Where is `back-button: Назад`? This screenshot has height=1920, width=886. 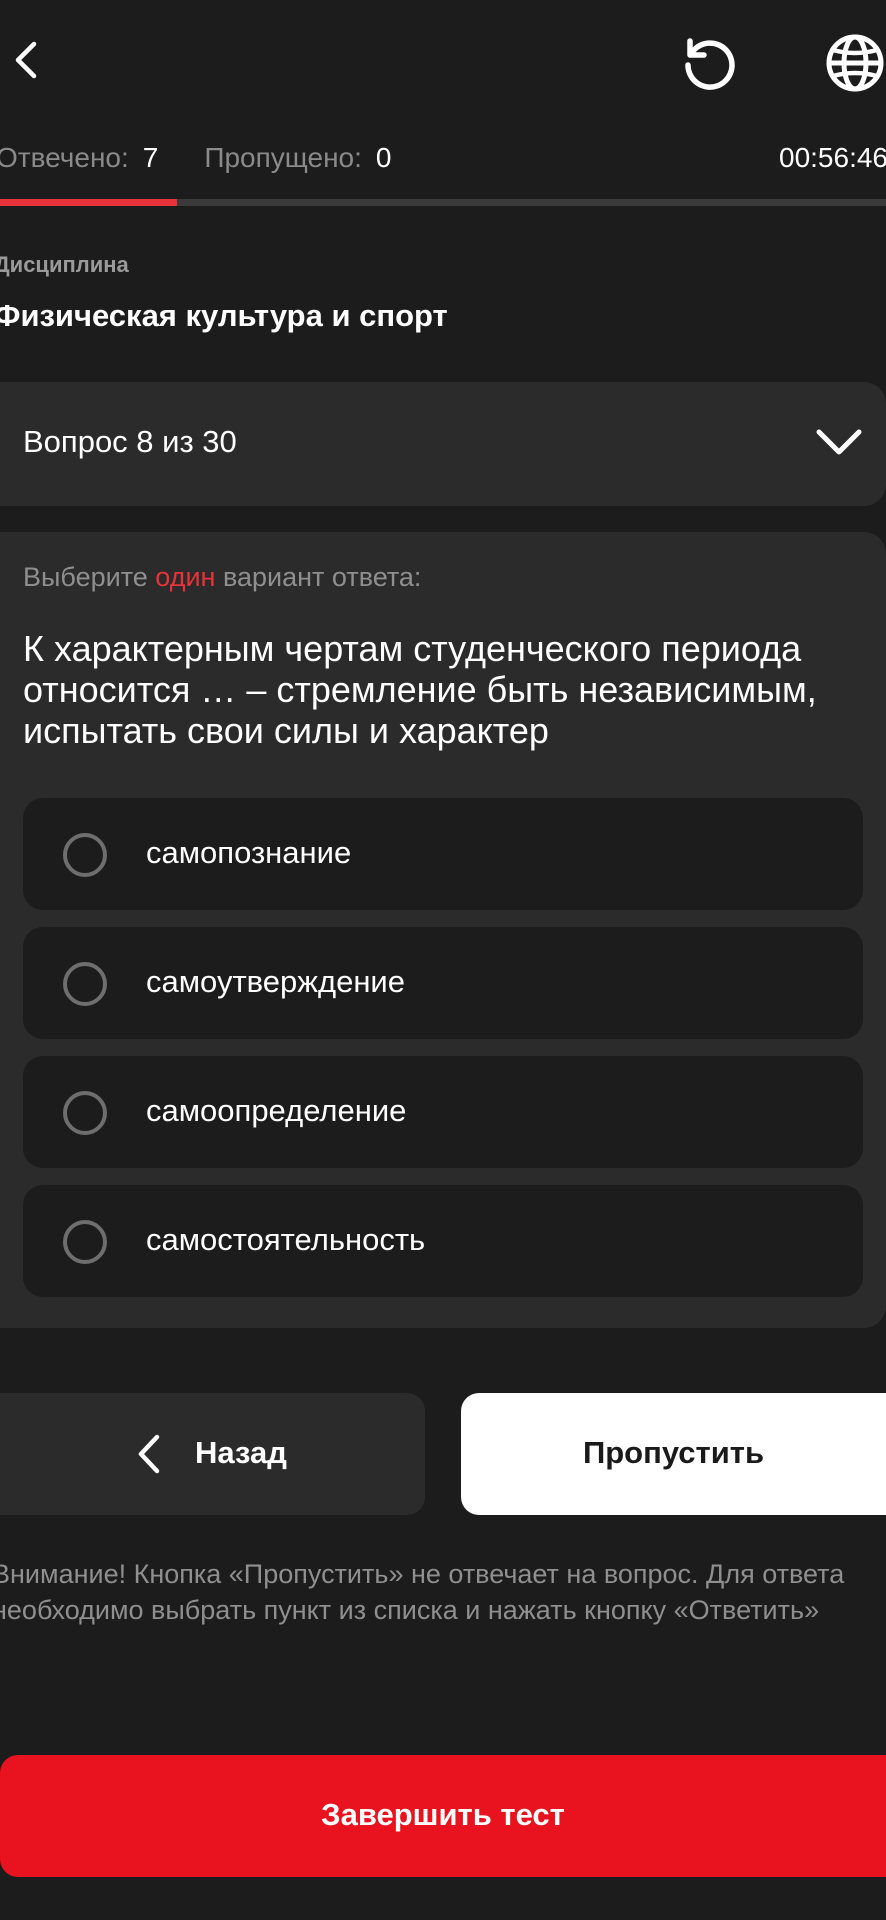
back-button: Назад is located at coordinates (212, 1454).